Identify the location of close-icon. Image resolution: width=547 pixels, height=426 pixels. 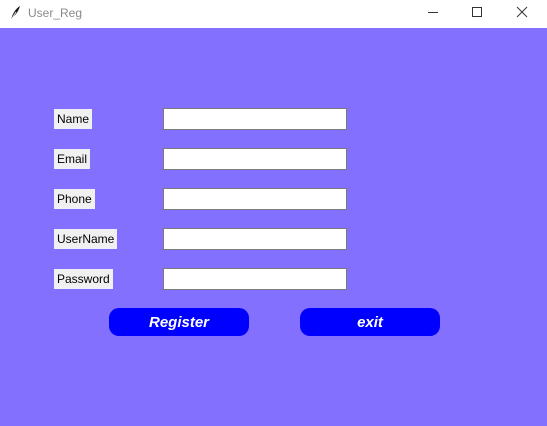
(522, 14).